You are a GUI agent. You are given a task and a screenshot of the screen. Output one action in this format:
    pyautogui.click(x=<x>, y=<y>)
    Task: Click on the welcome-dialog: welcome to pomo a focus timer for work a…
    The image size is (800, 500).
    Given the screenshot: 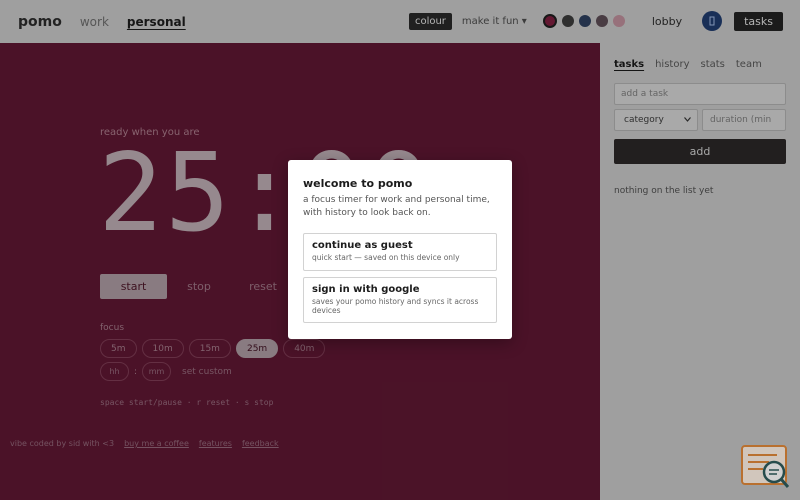 What is the action you would take?
    pyautogui.click(x=400, y=249)
    